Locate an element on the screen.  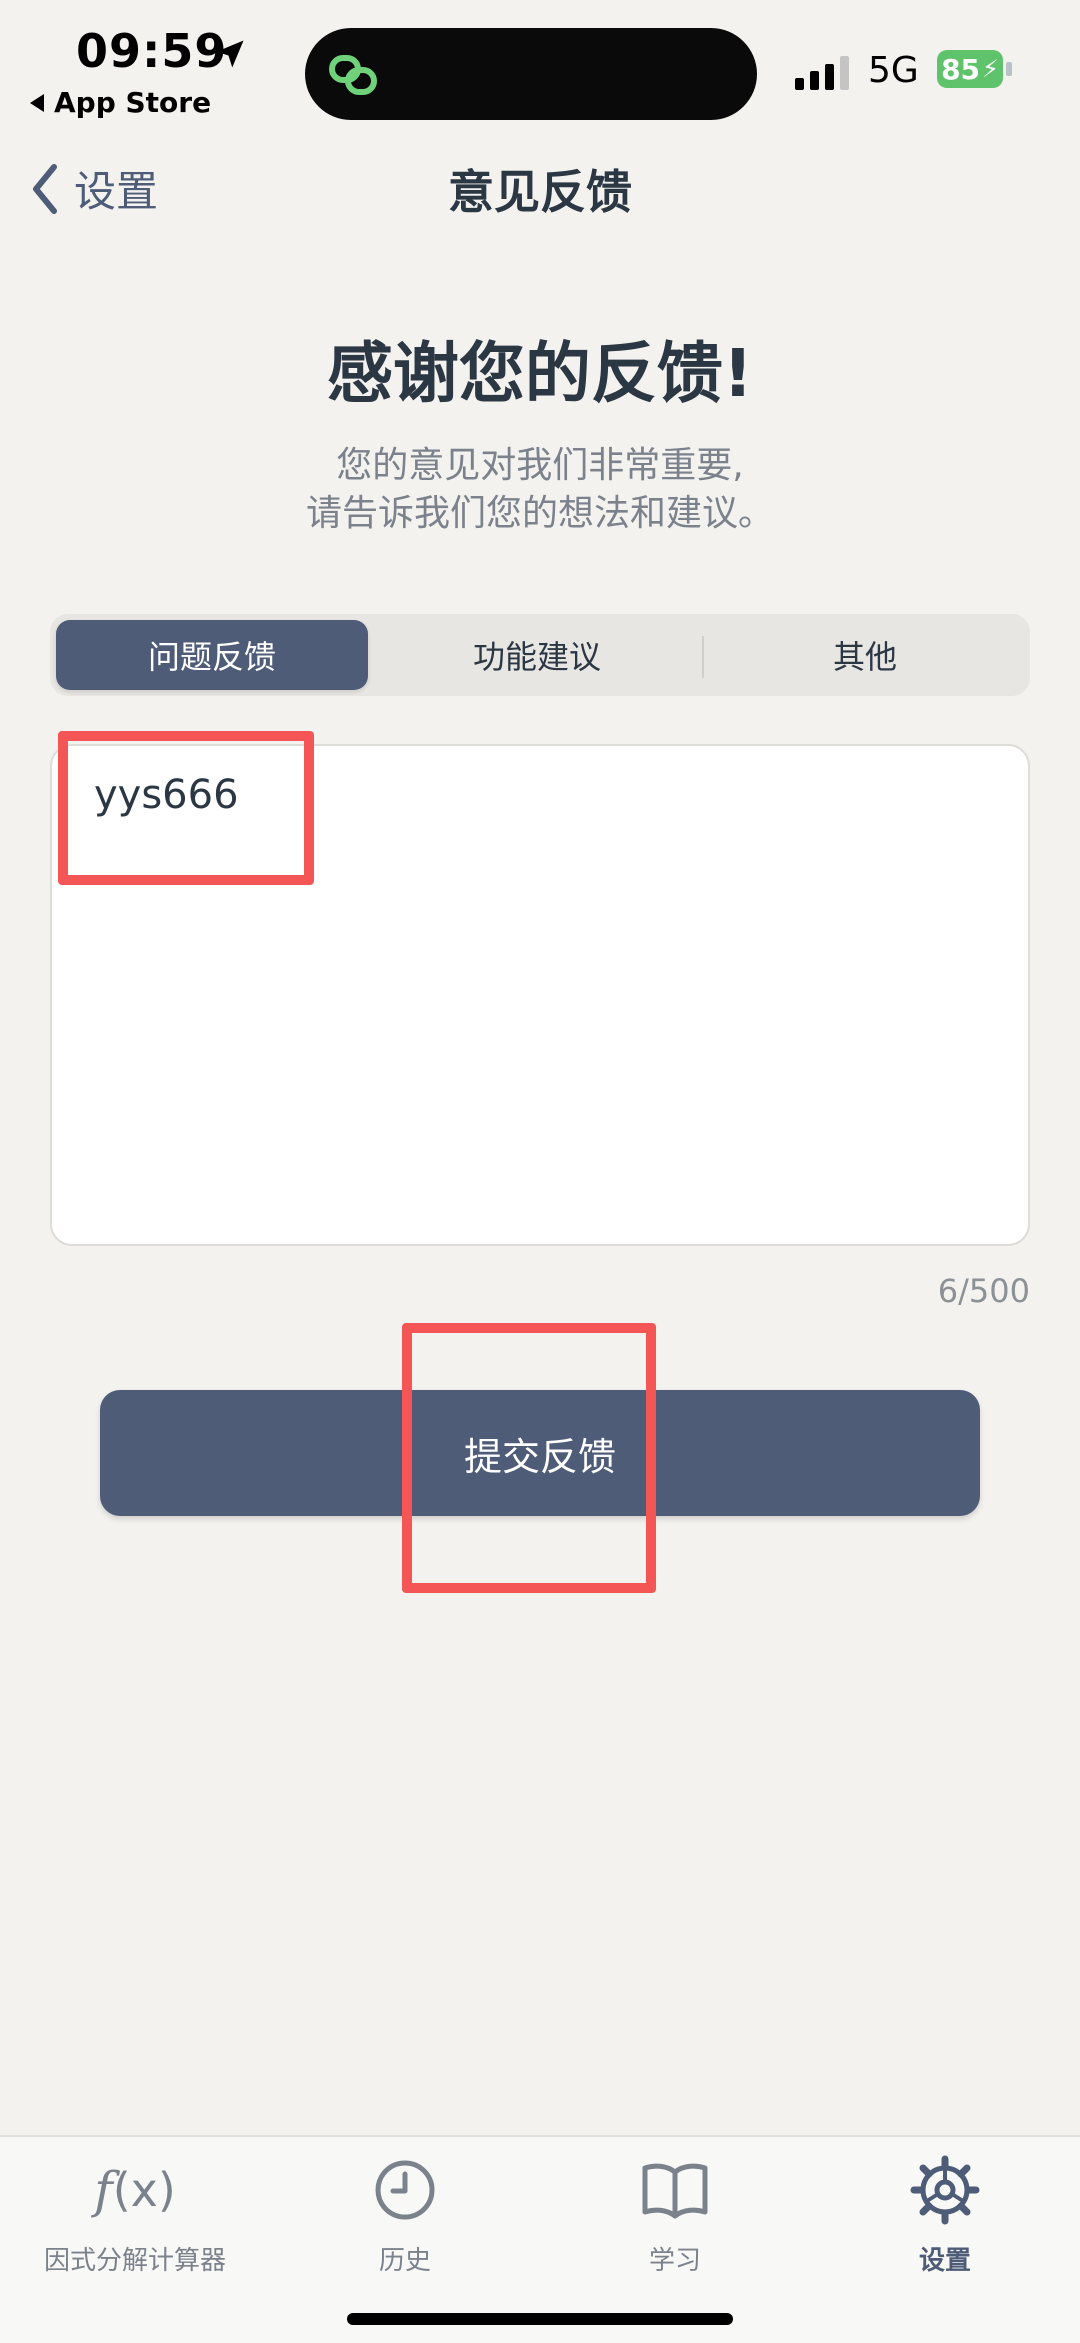
signal-icon is located at coordinates (822, 73).